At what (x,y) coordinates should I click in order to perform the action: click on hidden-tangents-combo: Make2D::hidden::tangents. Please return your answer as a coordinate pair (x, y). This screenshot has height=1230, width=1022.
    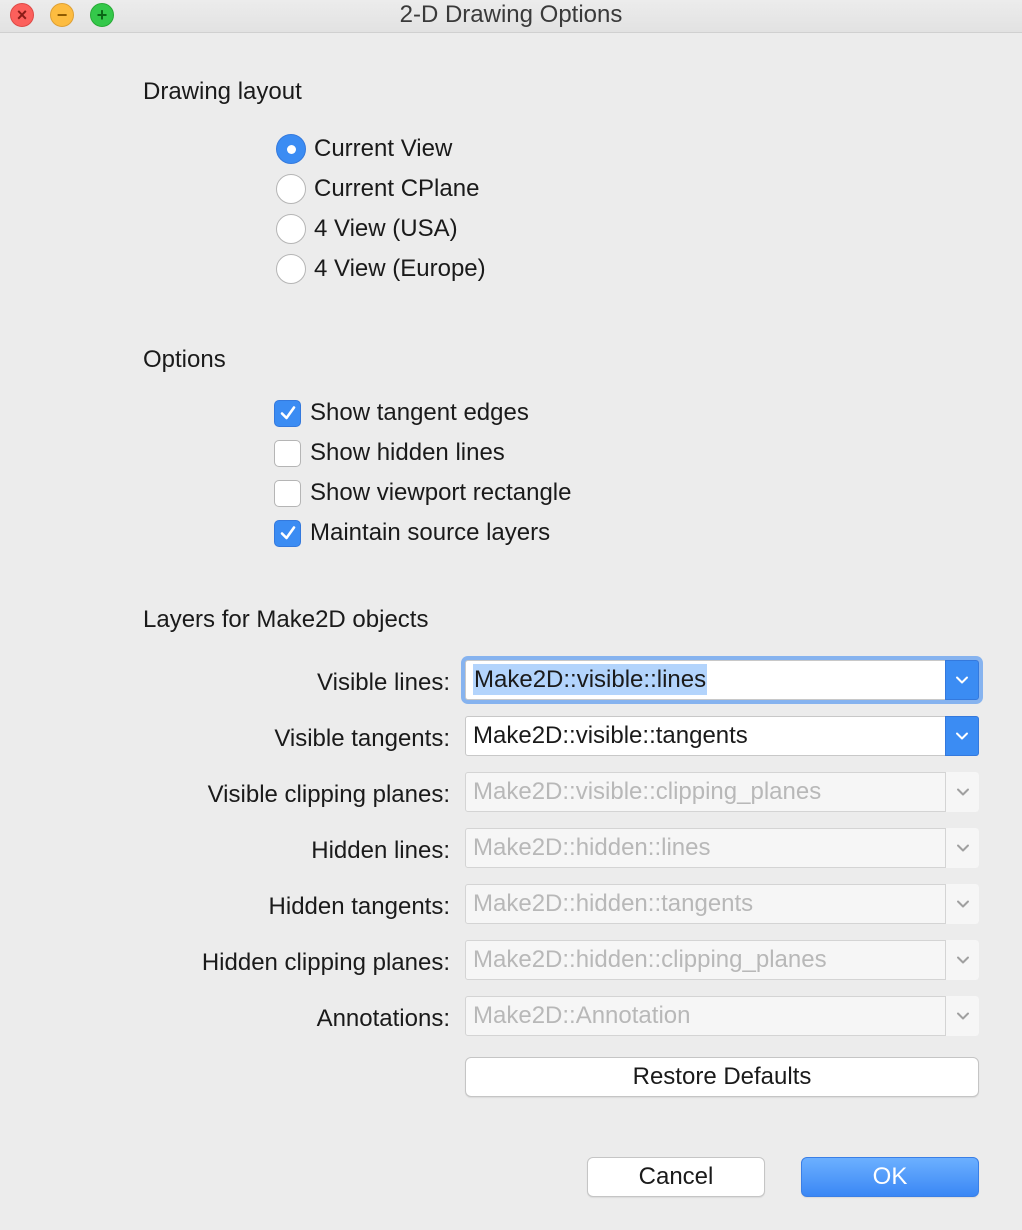
    Looking at the image, I should click on (722, 904).